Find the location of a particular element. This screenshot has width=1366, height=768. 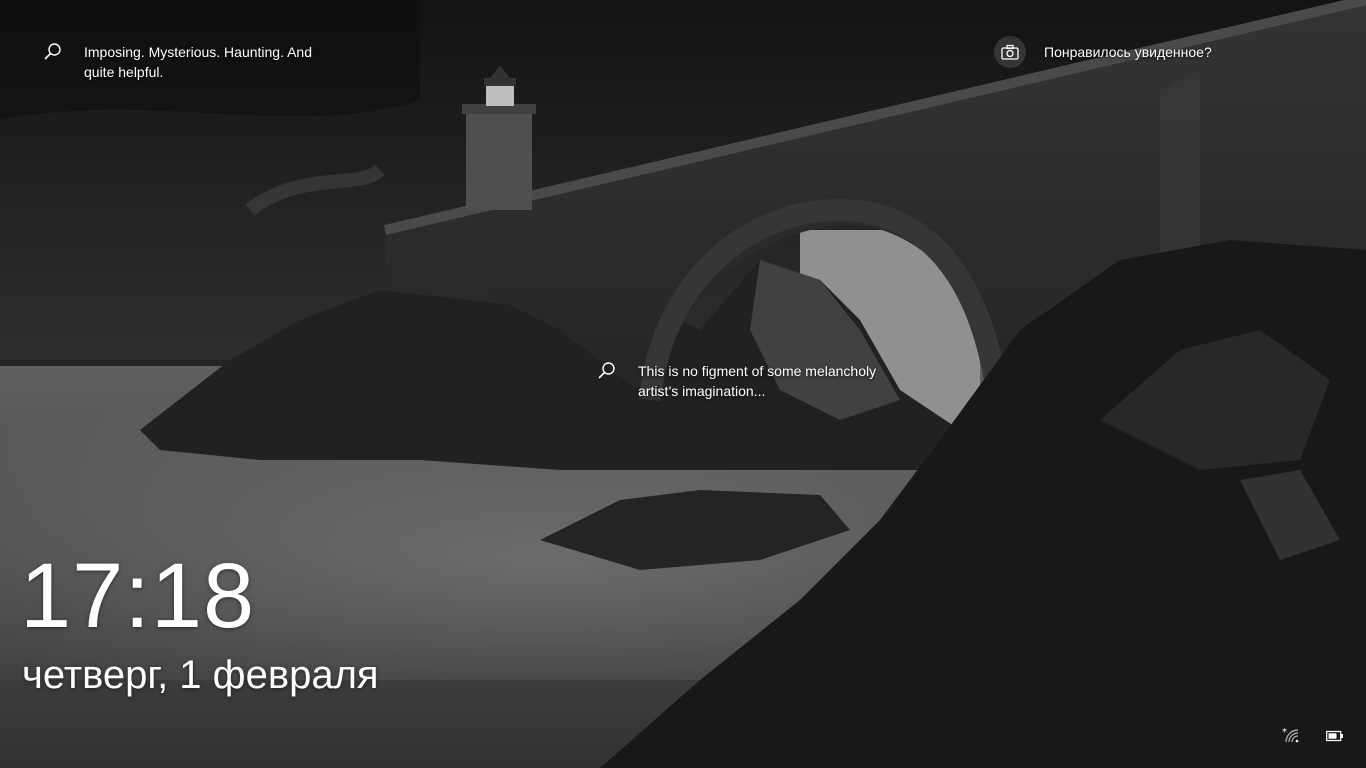

camera-icon-circle is located at coordinates (1010, 52).